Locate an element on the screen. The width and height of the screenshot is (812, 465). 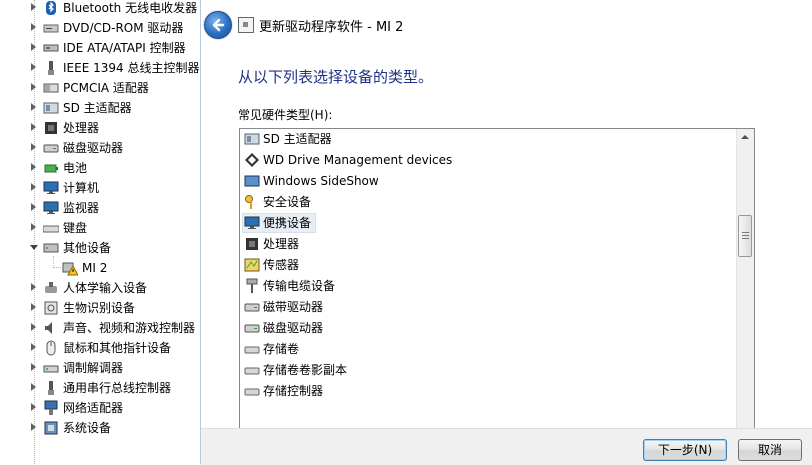
list-item-label: Windows SideShow is located at coordinates (321, 181).